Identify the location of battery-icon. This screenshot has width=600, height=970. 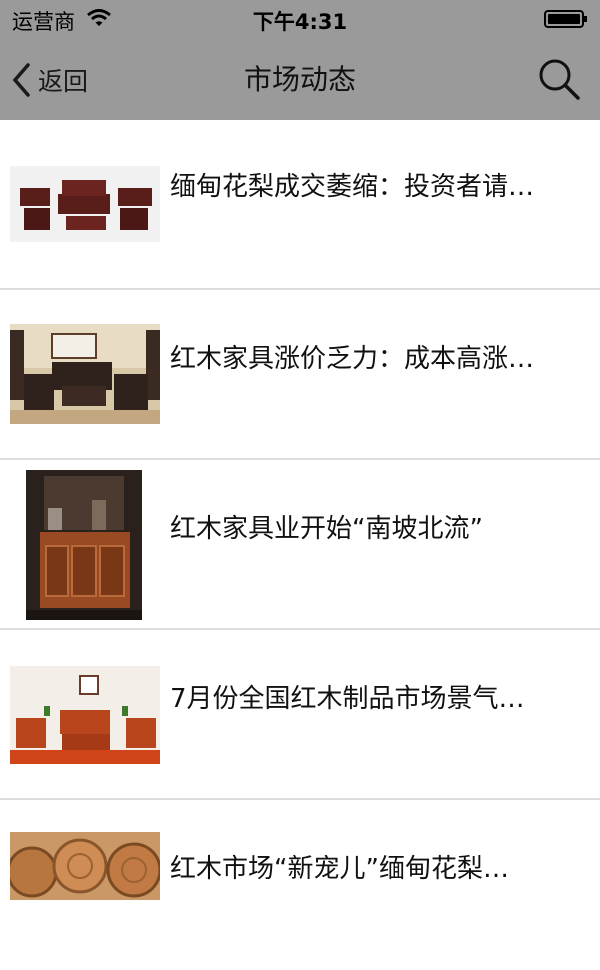
(565, 19).